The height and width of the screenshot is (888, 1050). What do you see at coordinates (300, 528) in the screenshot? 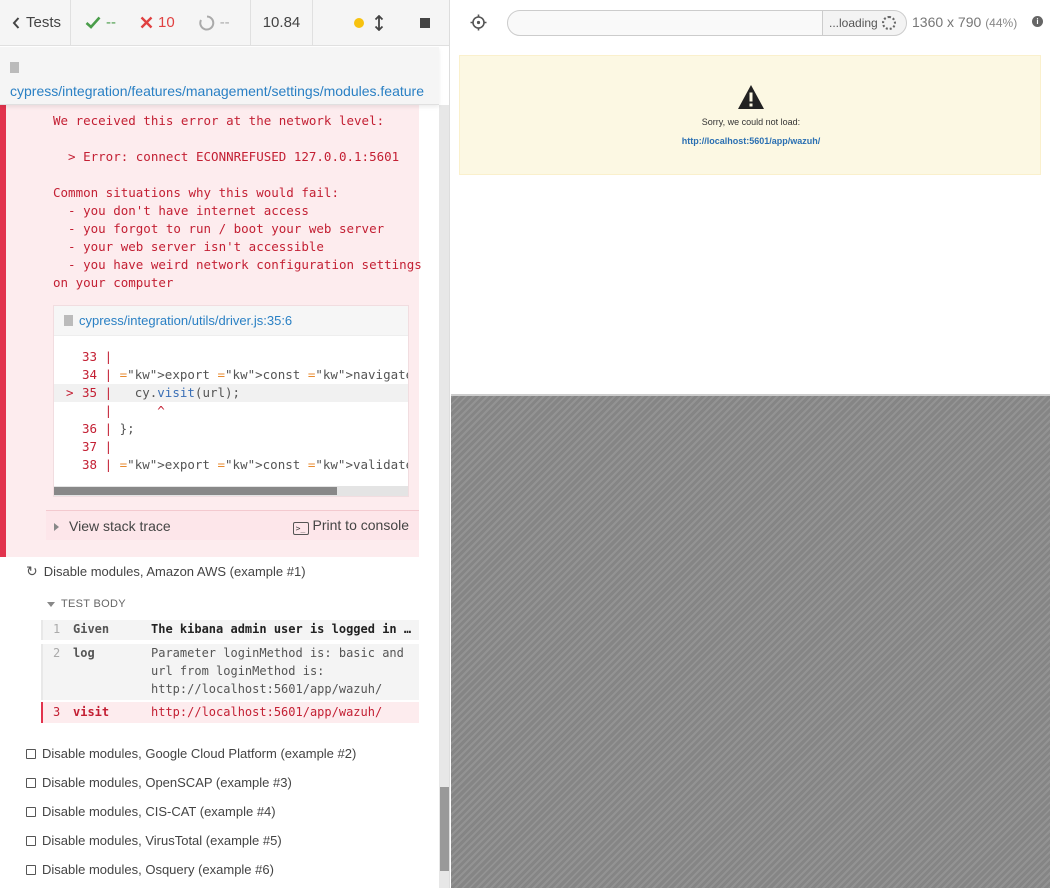
I see `terminal-icon: >_` at bounding box center [300, 528].